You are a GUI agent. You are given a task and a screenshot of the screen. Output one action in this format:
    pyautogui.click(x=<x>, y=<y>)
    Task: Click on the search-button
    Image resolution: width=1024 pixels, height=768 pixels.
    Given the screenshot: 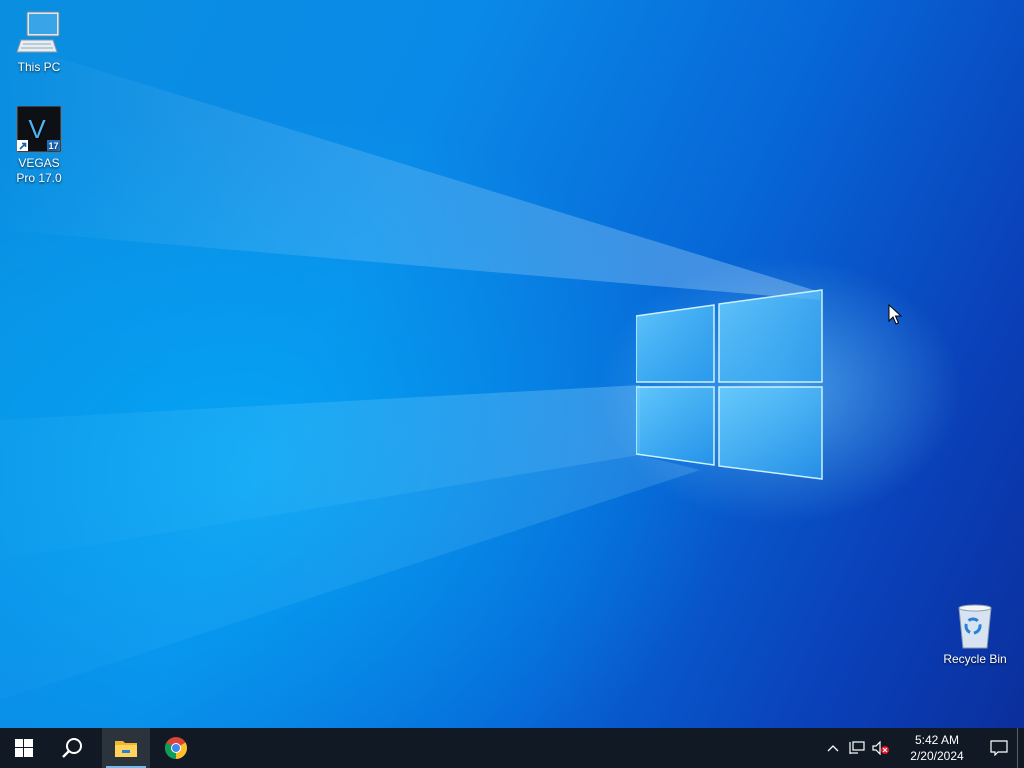 What is the action you would take?
    pyautogui.click(x=72, y=748)
    